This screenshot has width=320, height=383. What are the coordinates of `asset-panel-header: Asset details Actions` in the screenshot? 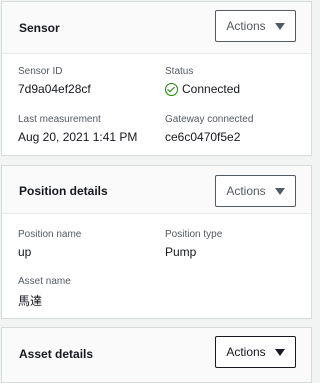 It's located at (156, 355).